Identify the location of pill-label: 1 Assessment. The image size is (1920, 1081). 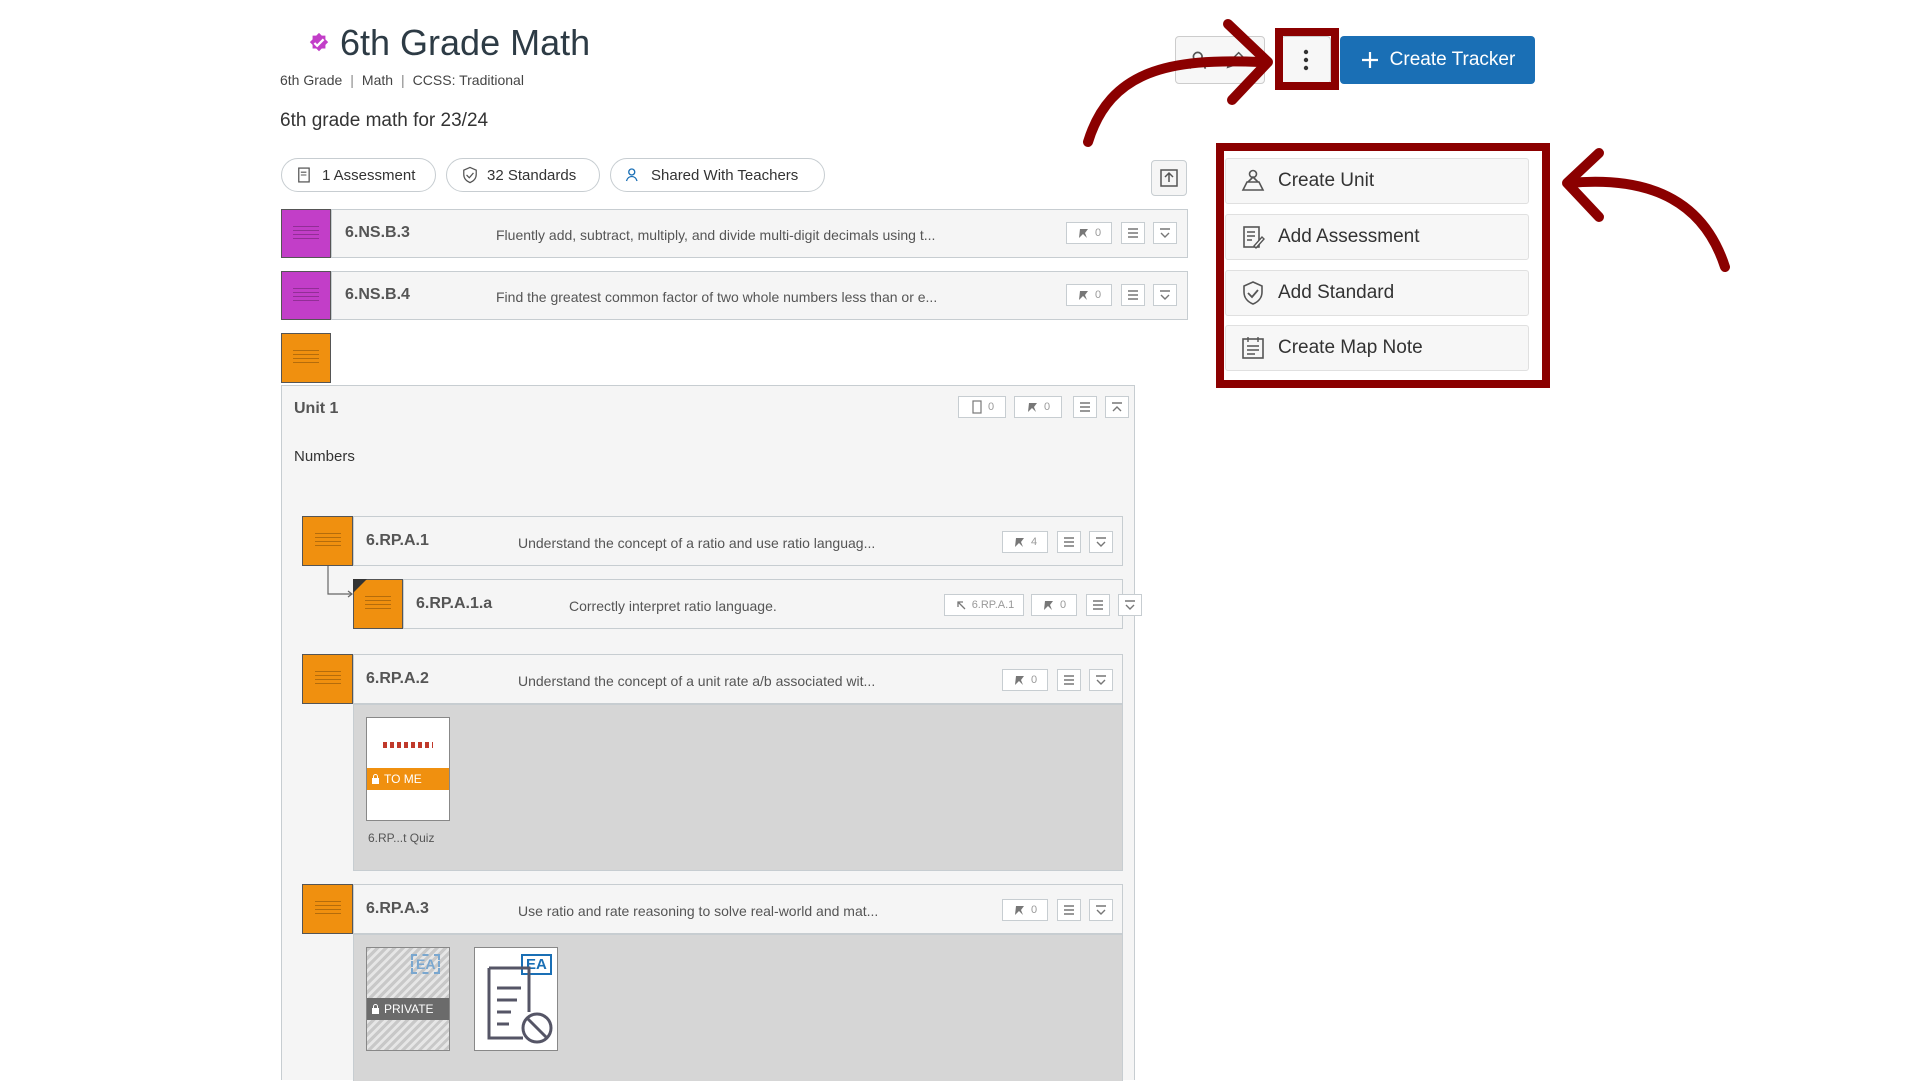
(369, 175).